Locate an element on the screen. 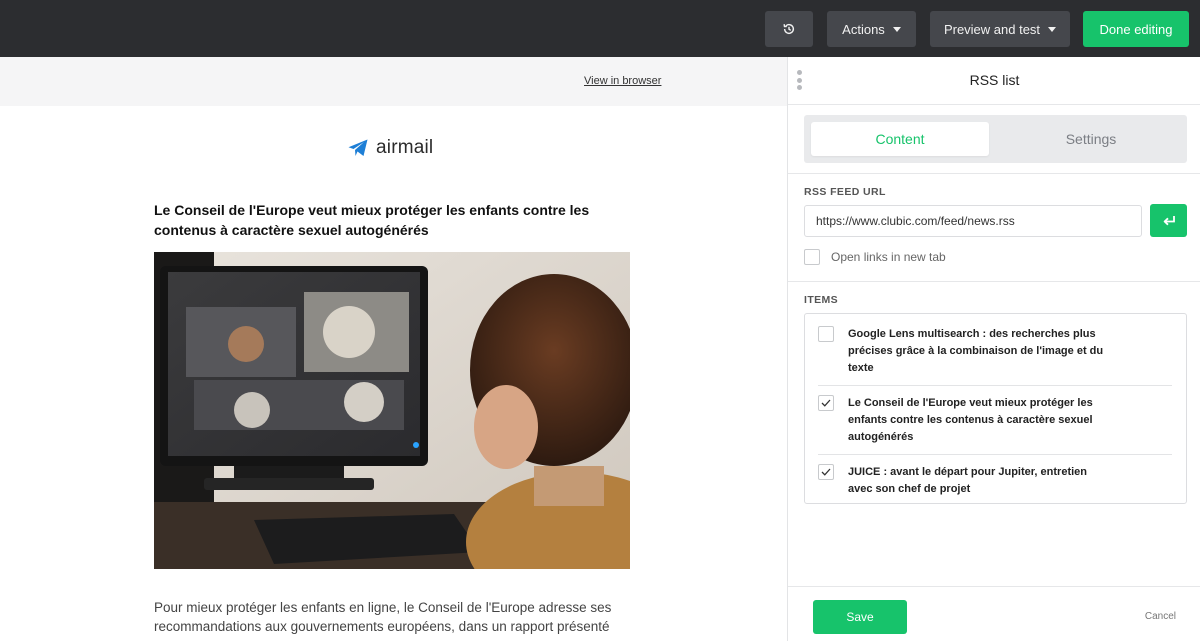  save-button: Save is located at coordinates (860, 617).